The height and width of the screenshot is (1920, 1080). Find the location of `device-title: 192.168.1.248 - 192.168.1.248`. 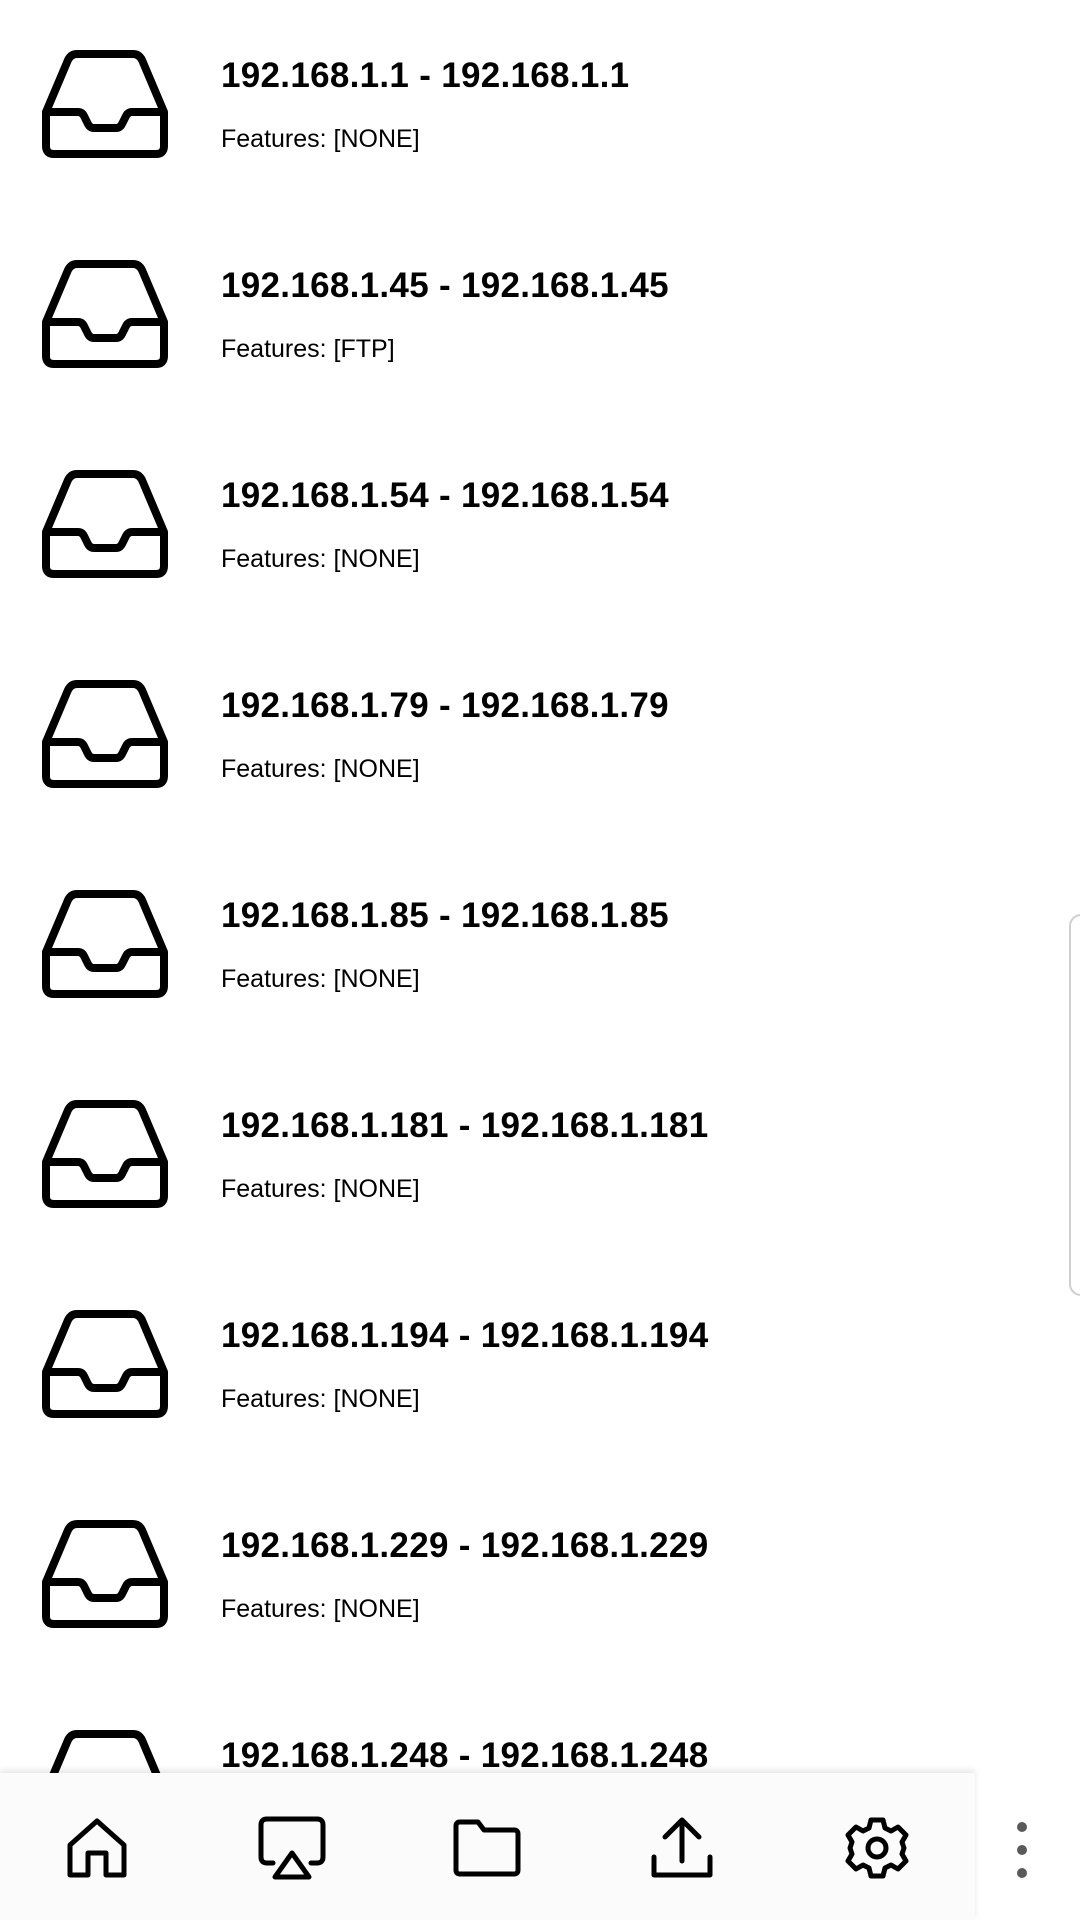

device-title: 192.168.1.248 - 192.168.1.248 is located at coordinates (465, 1755).